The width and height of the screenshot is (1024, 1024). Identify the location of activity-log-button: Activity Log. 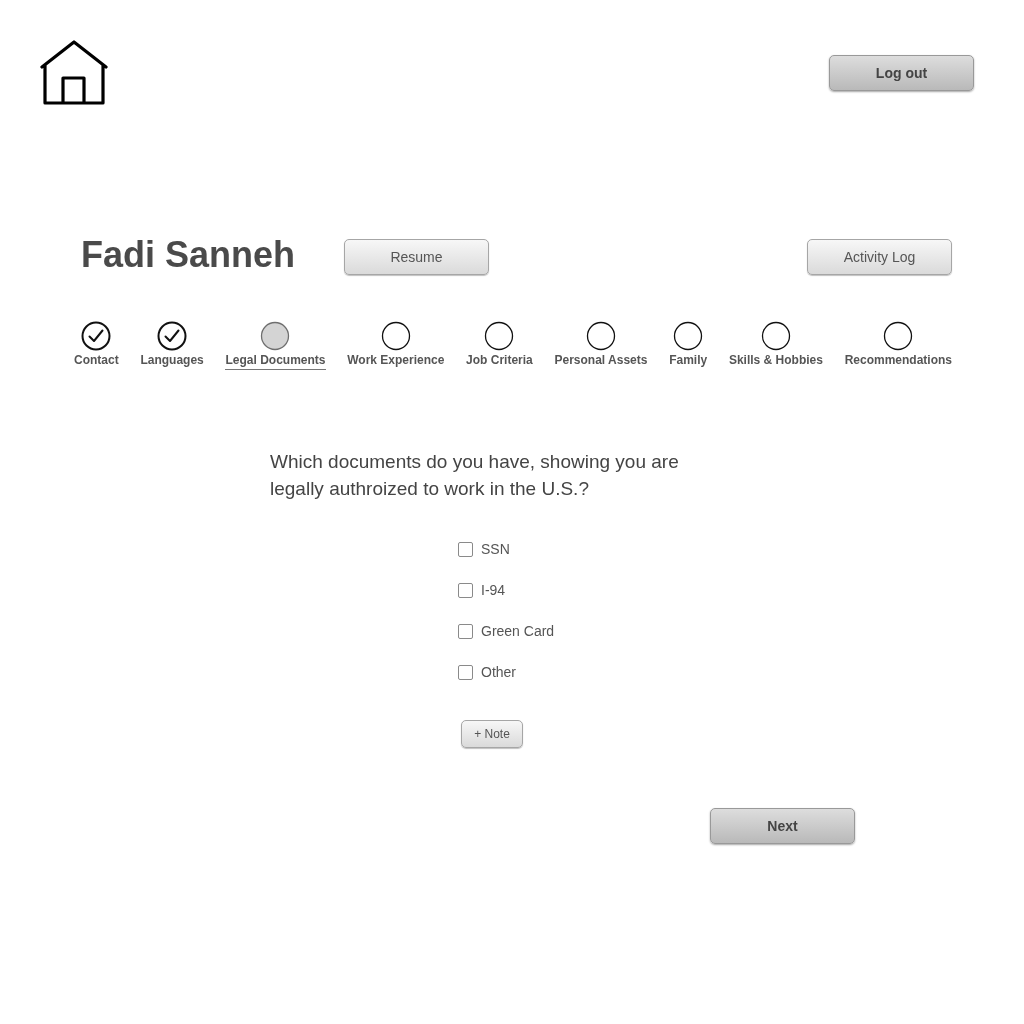
(879, 257).